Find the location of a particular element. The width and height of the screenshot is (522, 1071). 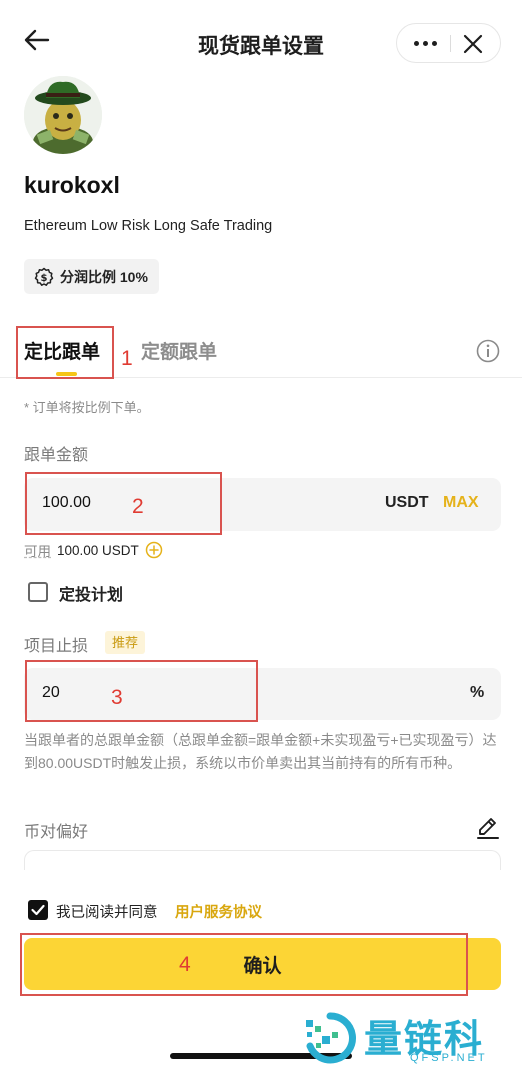

mini-program-capsule is located at coordinates (448, 43).